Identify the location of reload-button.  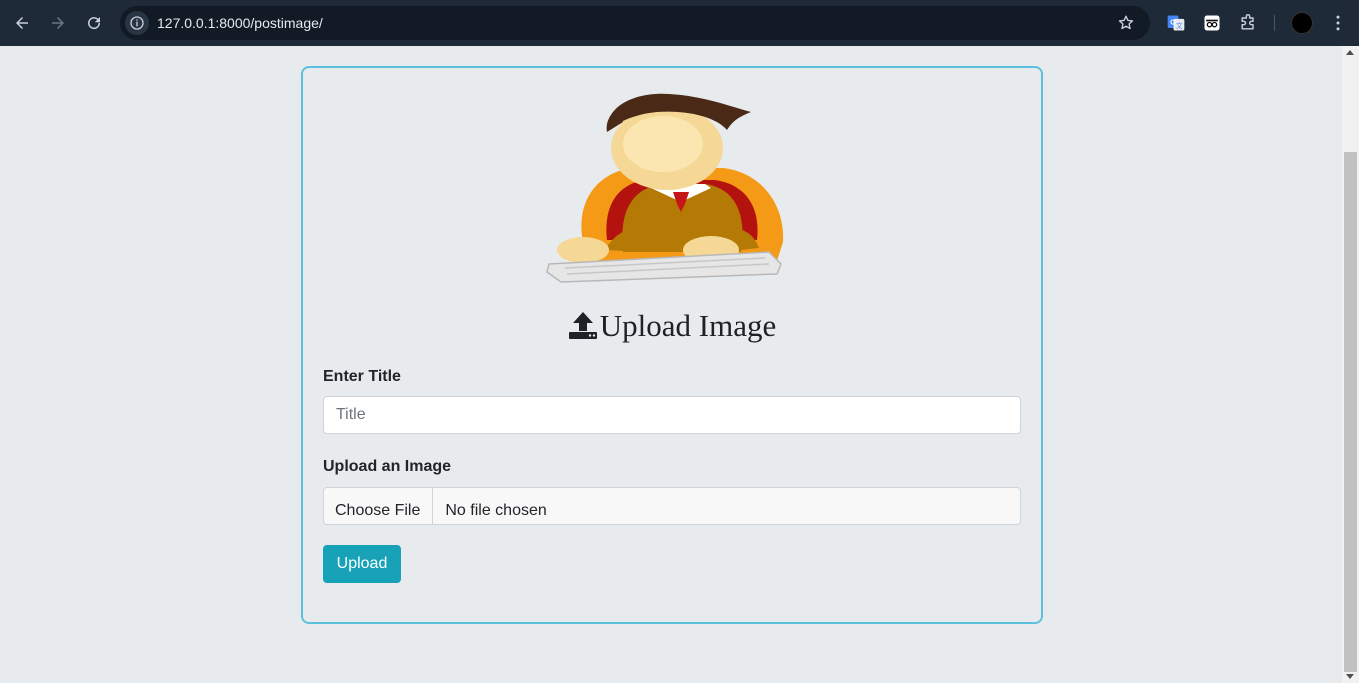
(94, 23).